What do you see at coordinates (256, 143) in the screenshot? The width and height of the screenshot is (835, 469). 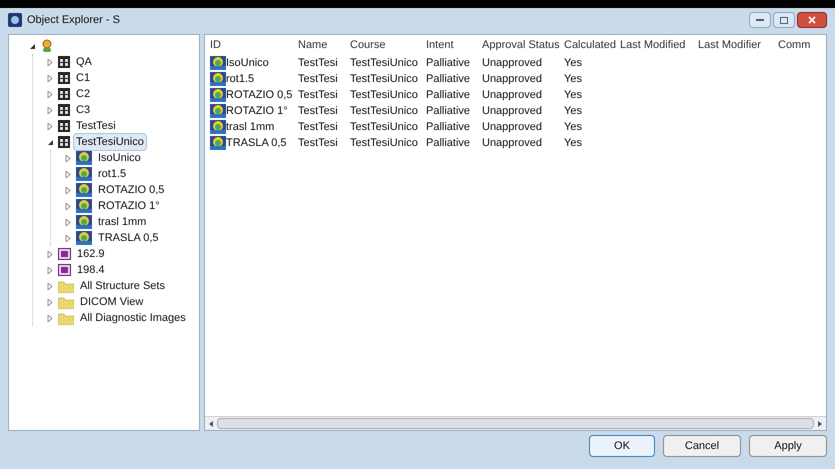 I see `table-cell-text: TRASLA 0,5` at bounding box center [256, 143].